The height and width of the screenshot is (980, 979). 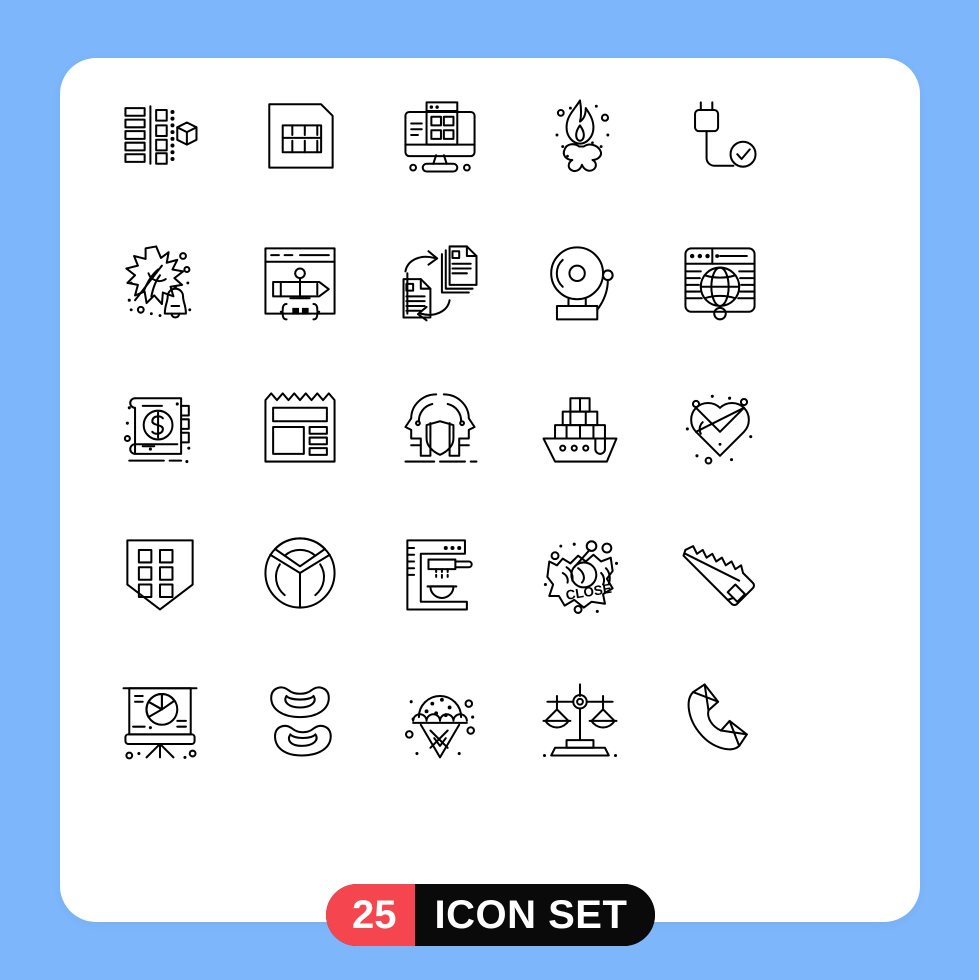 I want to click on cashew-nuts-icon, so click(x=301, y=721).